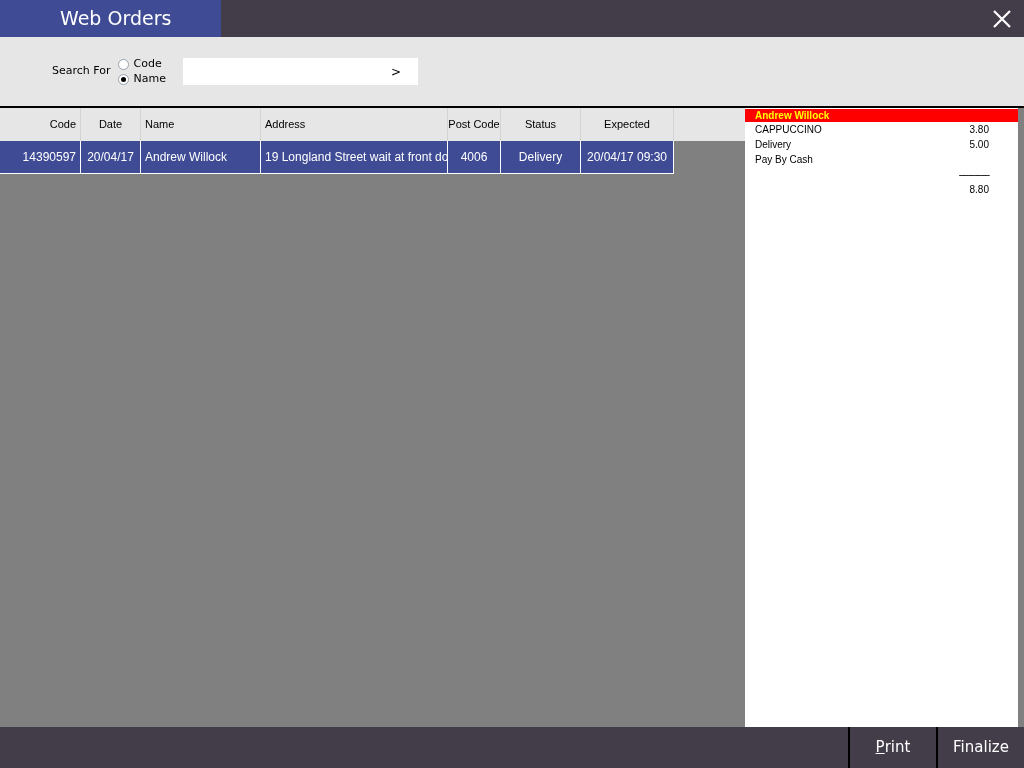  Describe the element at coordinates (979, 190) in the screenshot. I see `receipt-total: 8.80` at that location.